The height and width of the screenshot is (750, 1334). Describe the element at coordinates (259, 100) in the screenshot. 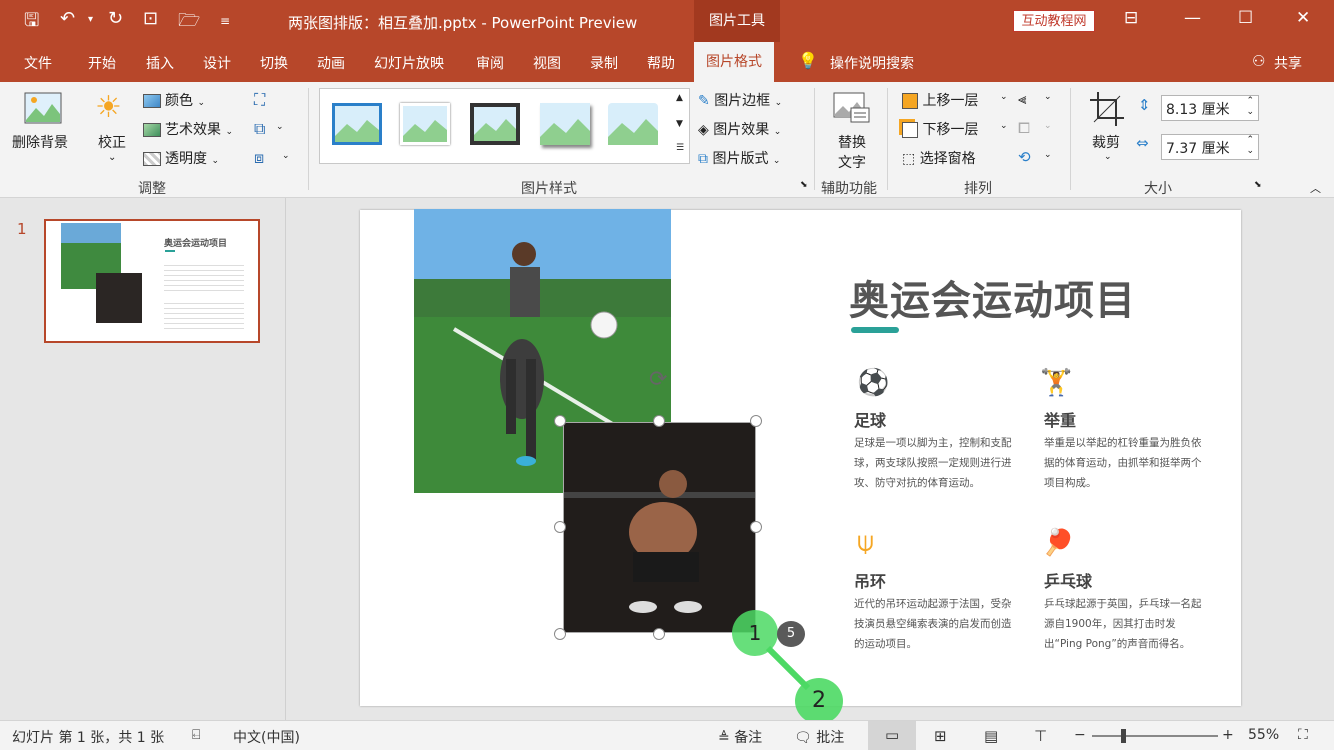

I see `compress-pictures-icon: ⛶` at that location.